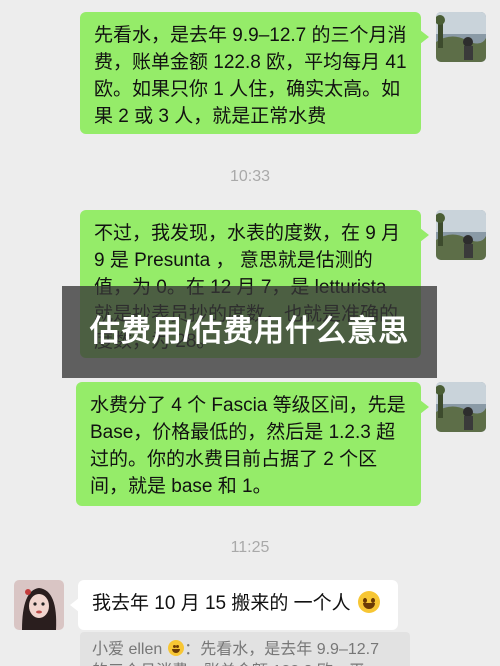 The width and height of the screenshot is (500, 666). What do you see at coordinates (250, 547) in the screenshot?
I see `timestamp: 11:25` at bounding box center [250, 547].